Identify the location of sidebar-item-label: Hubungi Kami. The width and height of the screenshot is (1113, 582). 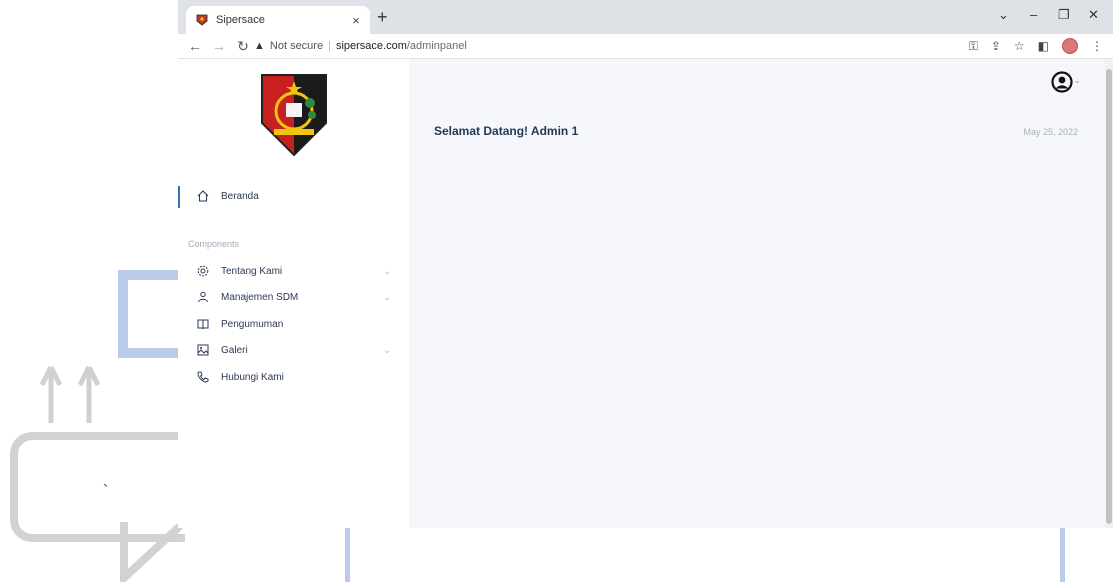
(252, 377).